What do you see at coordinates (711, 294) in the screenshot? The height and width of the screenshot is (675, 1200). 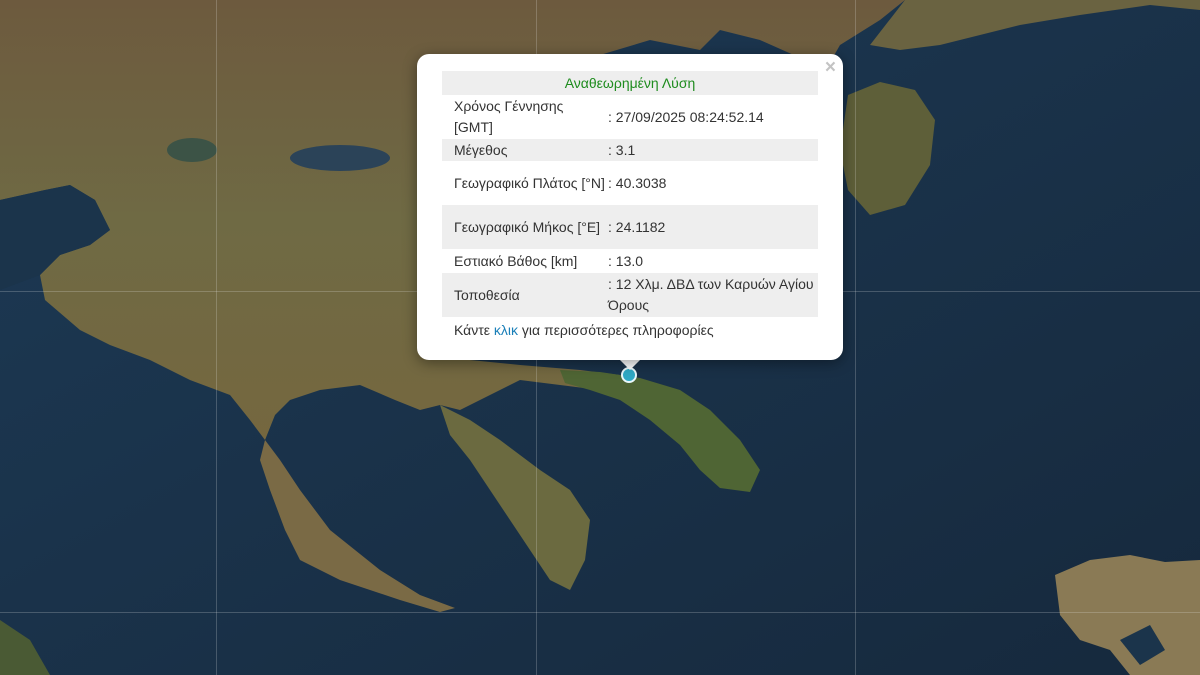 I see `row-value-location: : 12 Χλμ. ΔΒΔ των Καρυών Αγίου Όρους` at bounding box center [711, 294].